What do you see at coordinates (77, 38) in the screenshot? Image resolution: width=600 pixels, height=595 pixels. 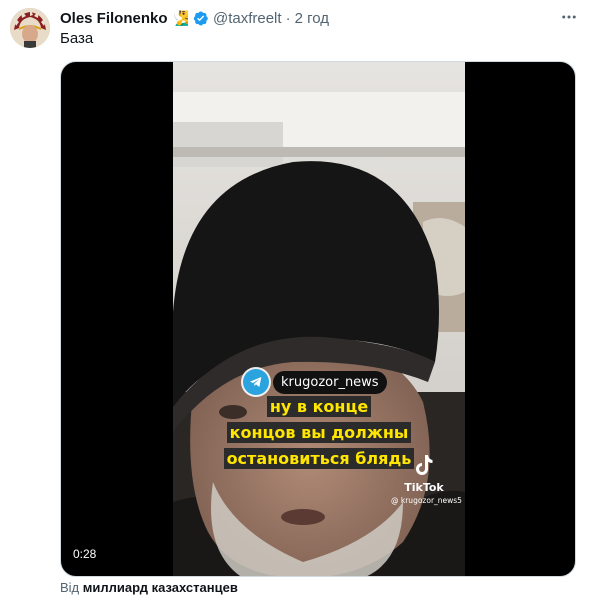 I see `tweet-text: База` at bounding box center [77, 38].